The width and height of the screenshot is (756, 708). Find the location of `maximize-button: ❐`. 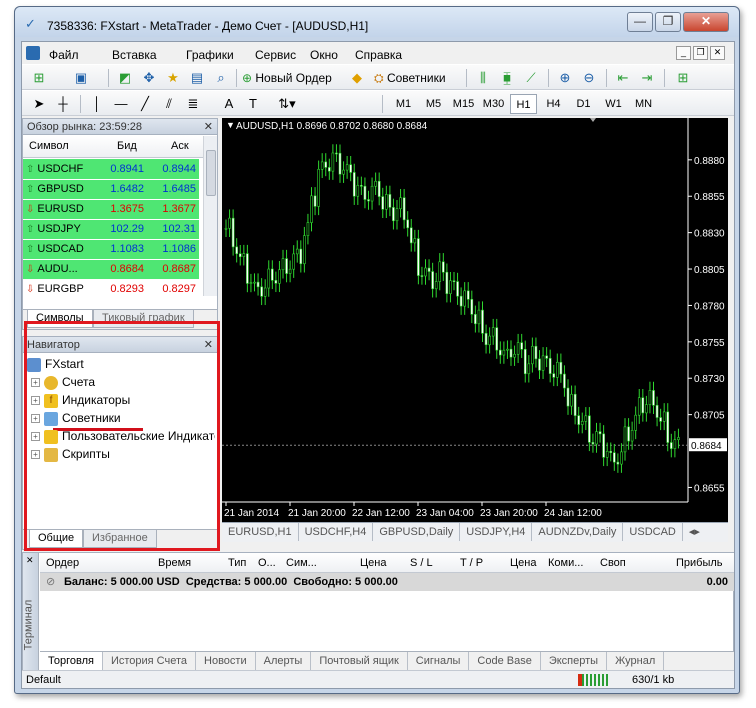

maximize-button: ❐ is located at coordinates (668, 22).